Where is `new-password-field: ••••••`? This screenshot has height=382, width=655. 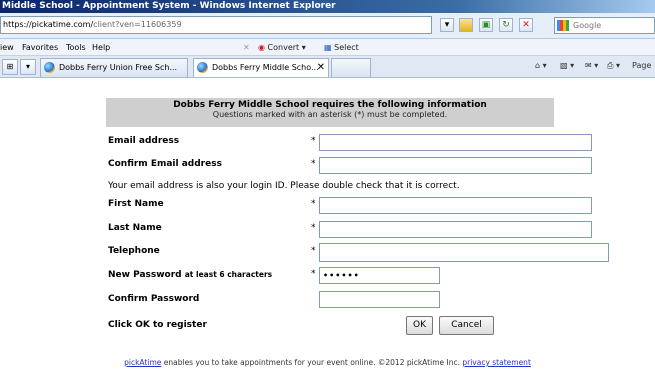 new-password-field: •••••• is located at coordinates (379, 275).